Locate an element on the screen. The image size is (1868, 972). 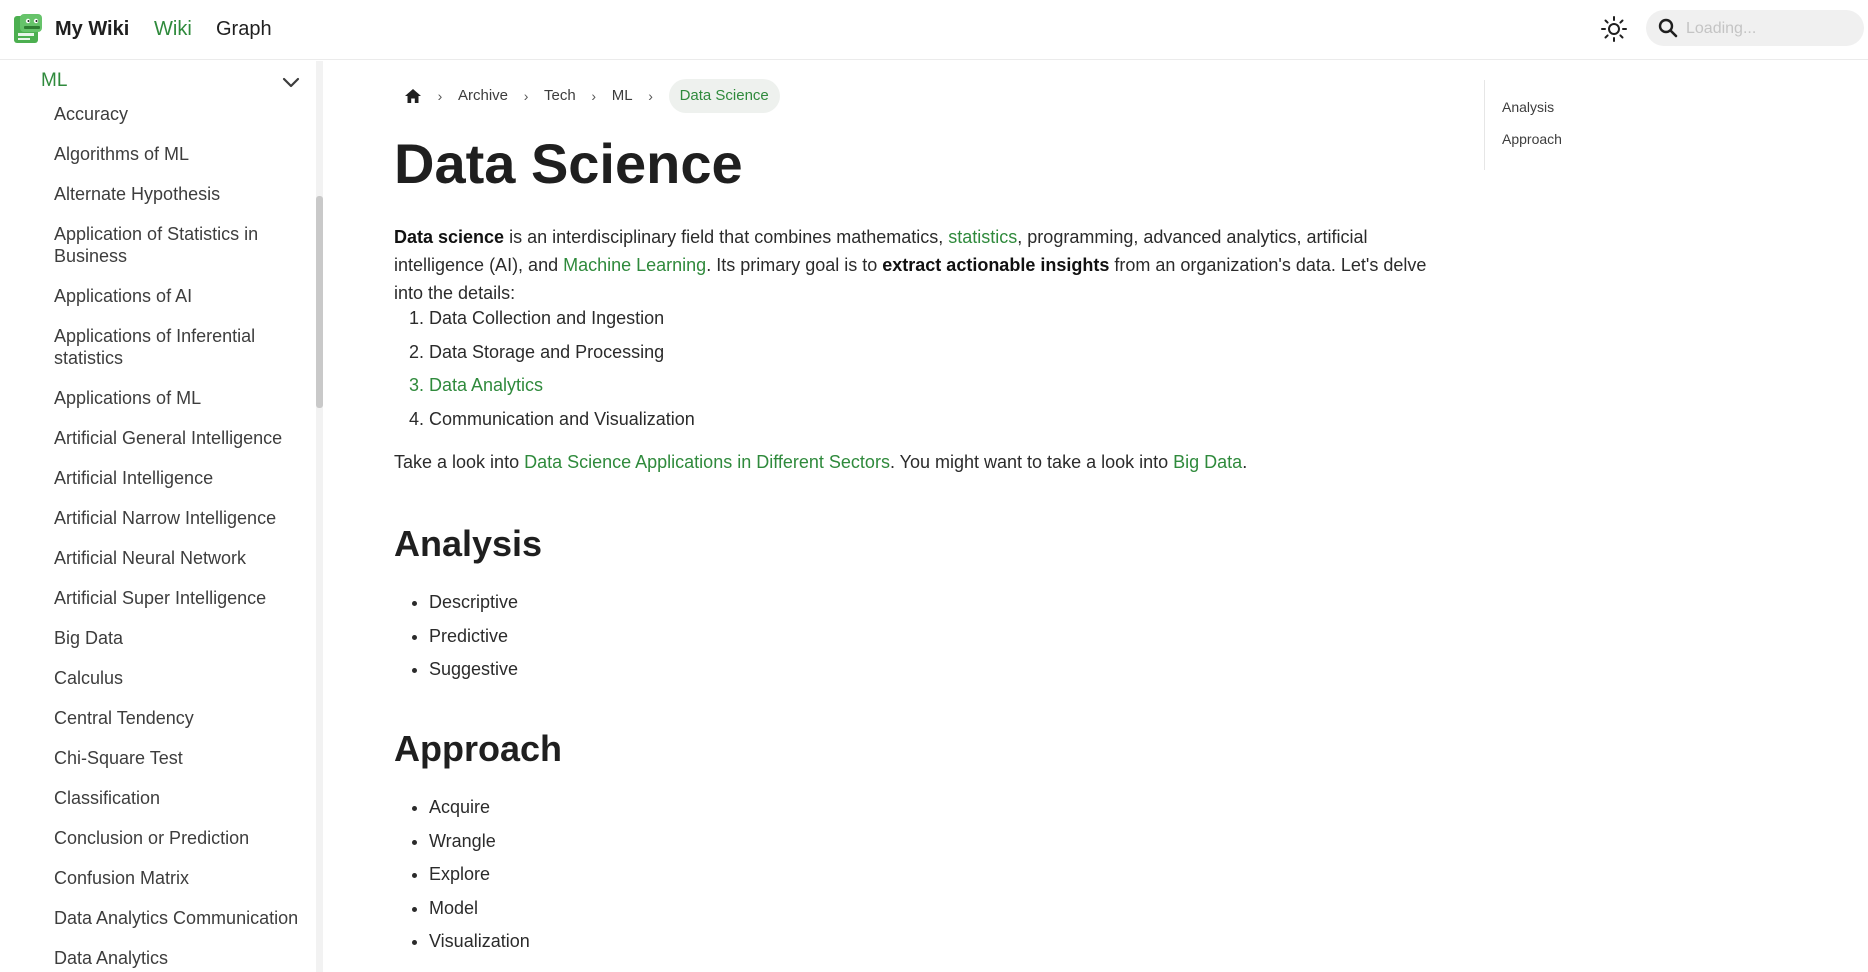
breadcrumb-tech: Tech is located at coordinates (560, 96).